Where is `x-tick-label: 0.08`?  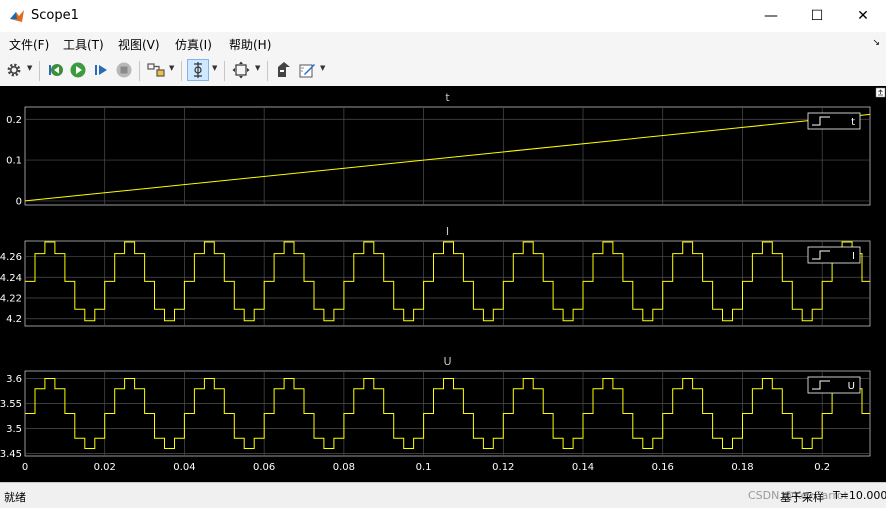
x-tick-label: 0.08 is located at coordinates (344, 467).